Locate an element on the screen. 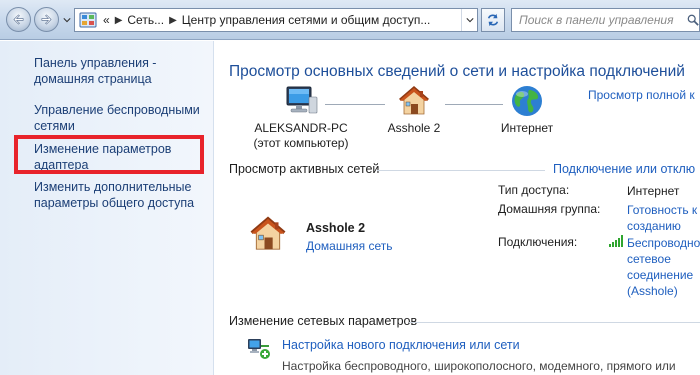  control-panel-icon is located at coordinates (88, 20).